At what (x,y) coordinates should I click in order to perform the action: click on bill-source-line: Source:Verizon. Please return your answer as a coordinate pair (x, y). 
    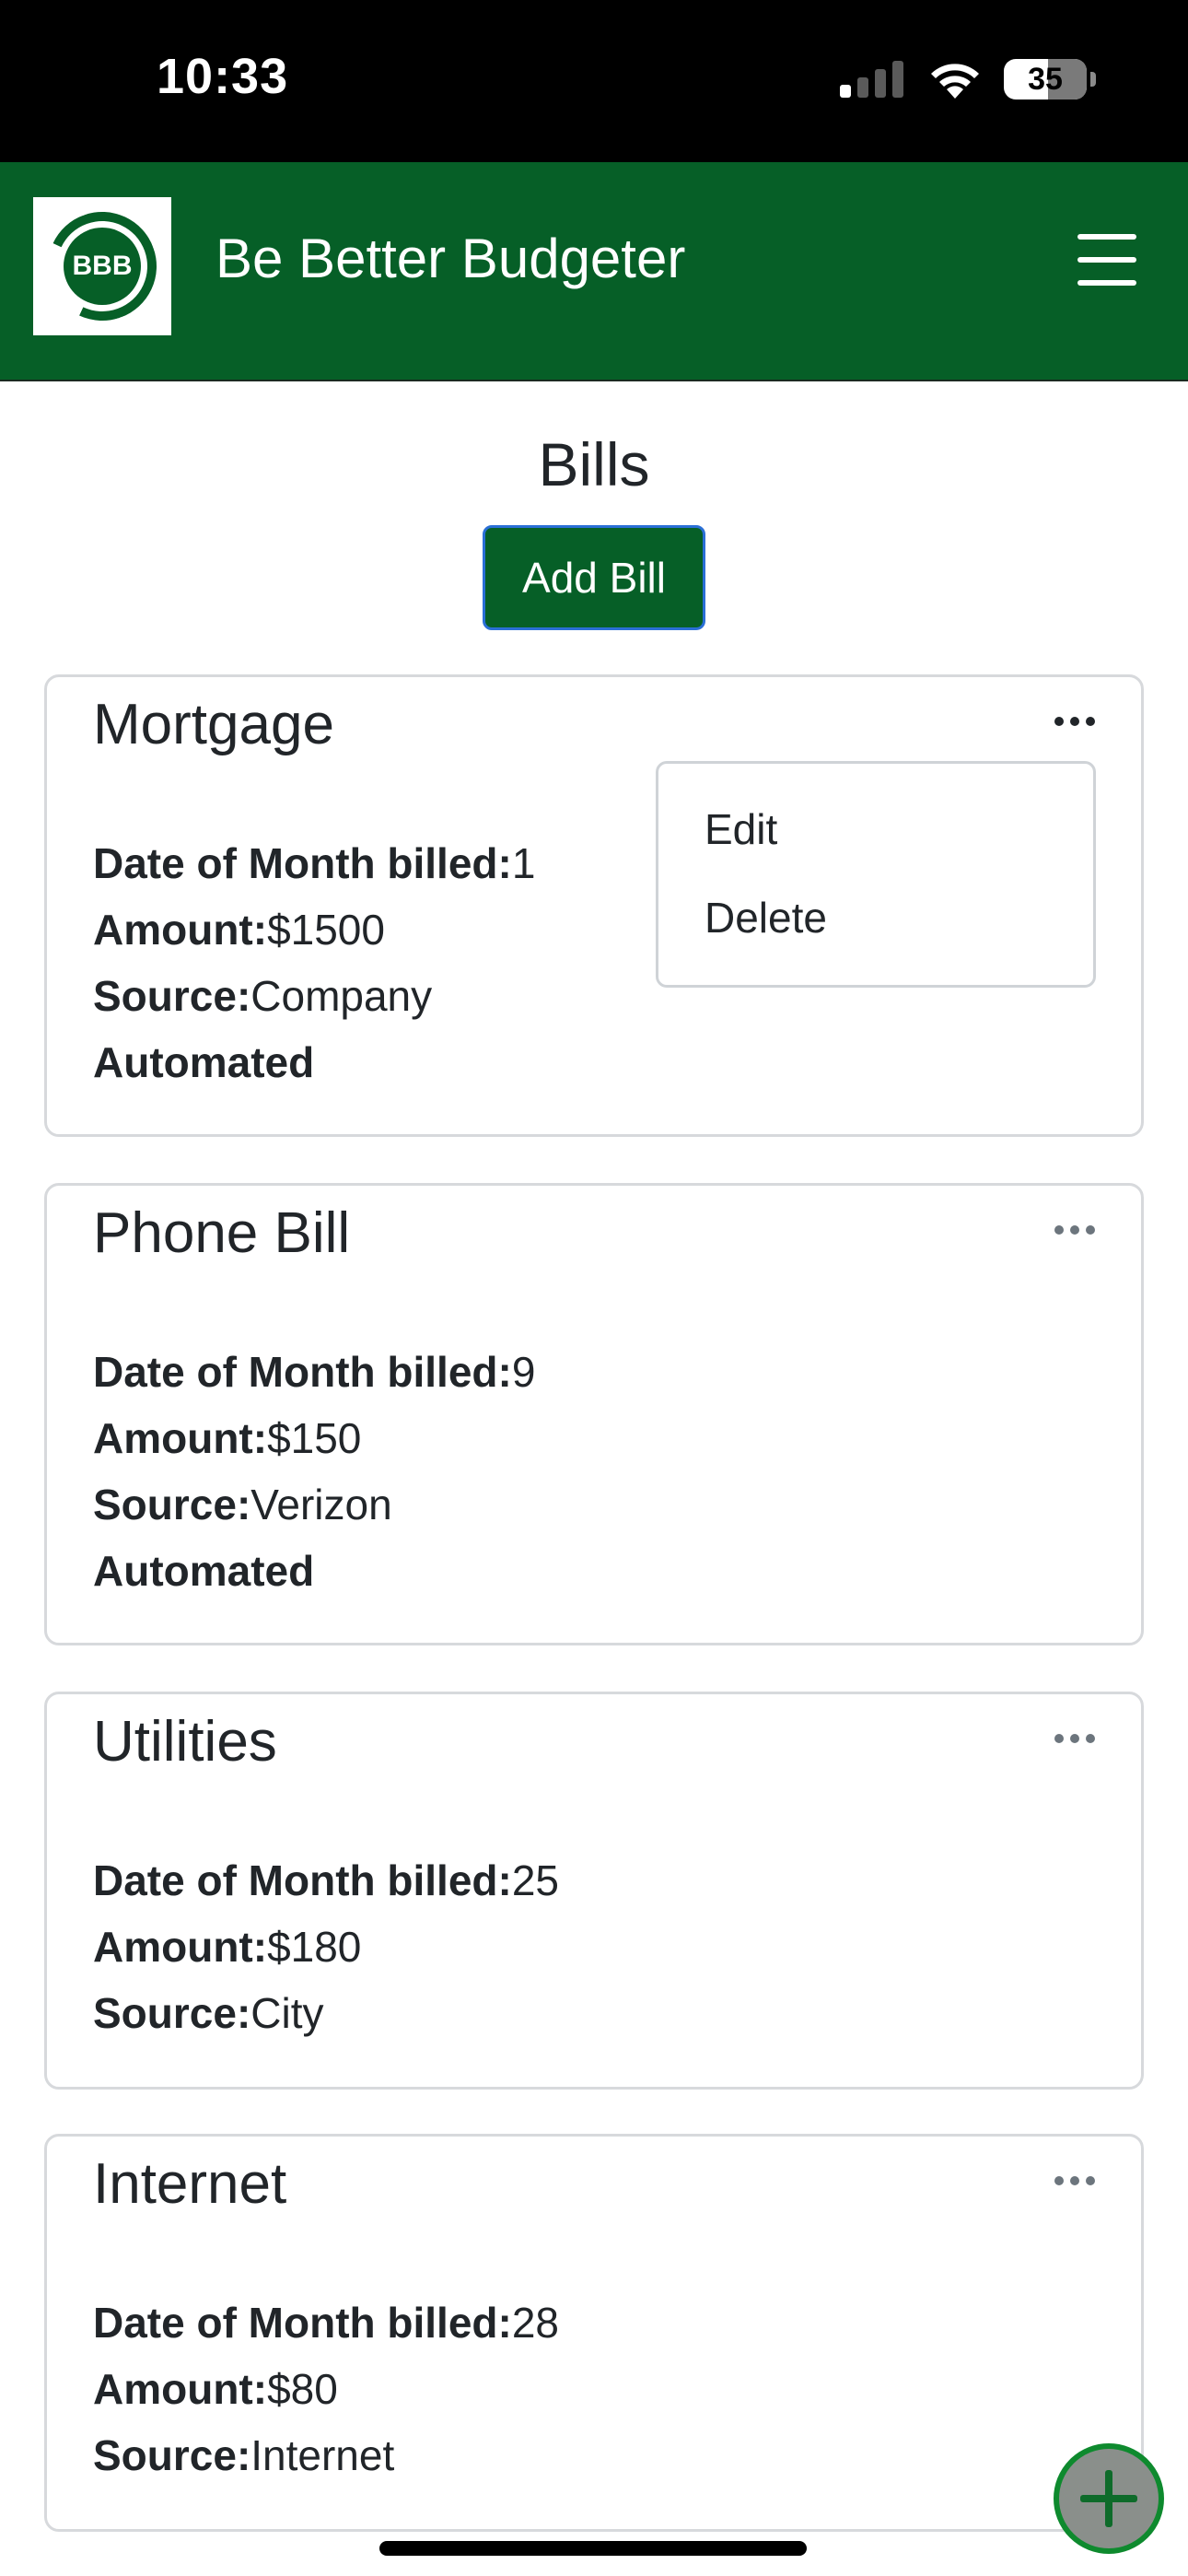
    Looking at the image, I should click on (314, 1504).